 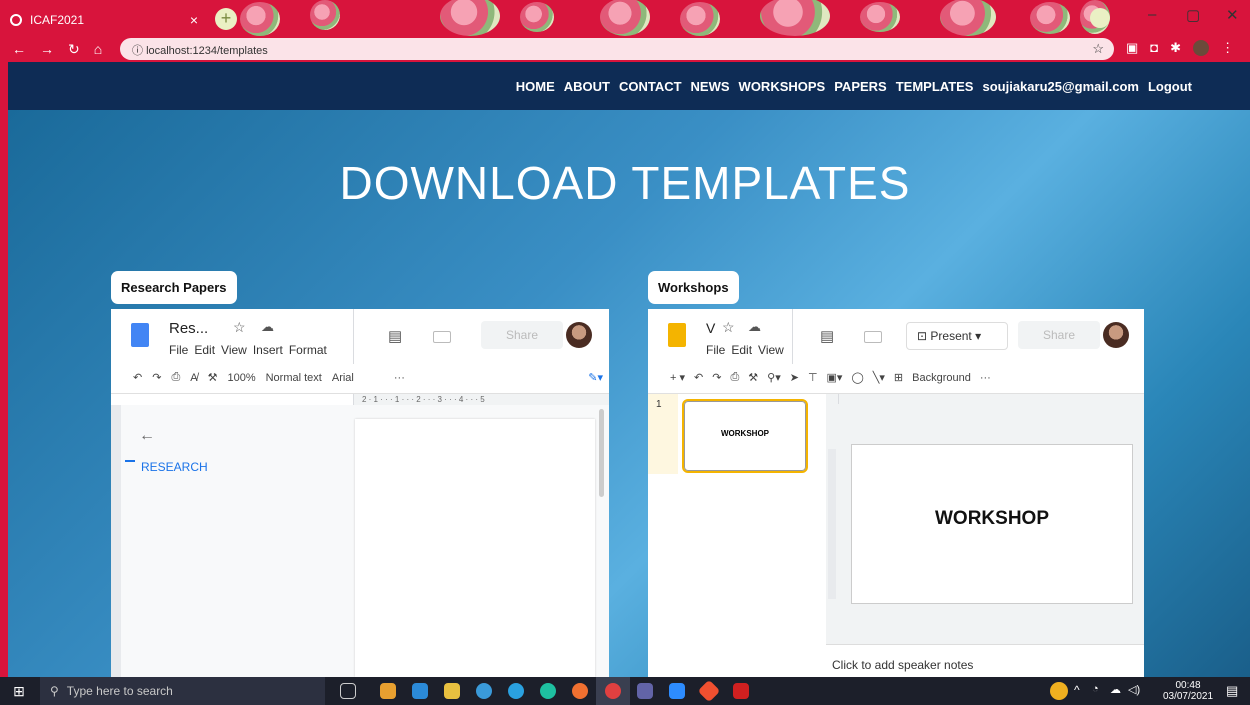 What do you see at coordinates (475, 548) in the screenshot?
I see `document-page` at bounding box center [475, 548].